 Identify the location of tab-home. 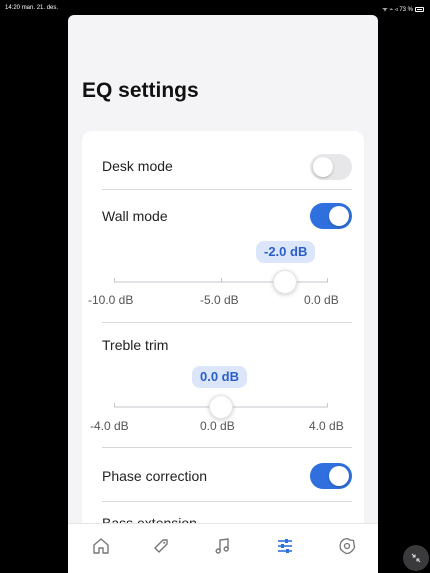
(101, 546).